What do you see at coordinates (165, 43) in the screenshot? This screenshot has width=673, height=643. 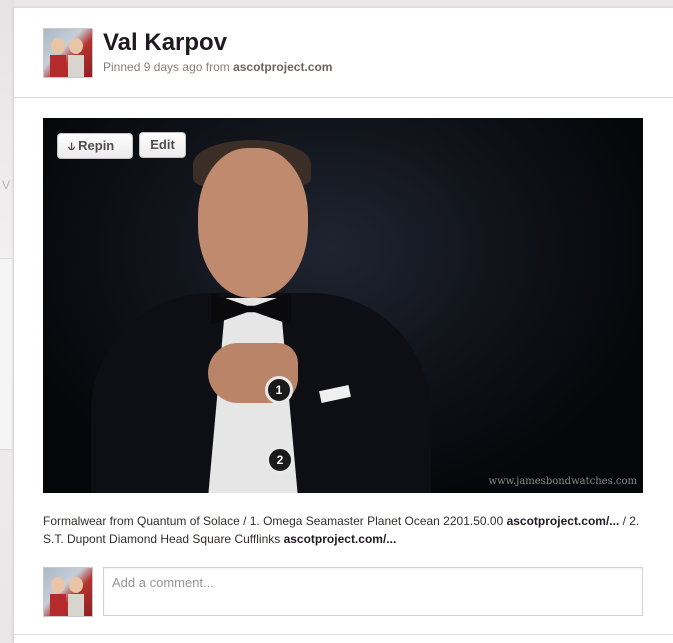 I see `user-name: Val Karpov` at bounding box center [165, 43].